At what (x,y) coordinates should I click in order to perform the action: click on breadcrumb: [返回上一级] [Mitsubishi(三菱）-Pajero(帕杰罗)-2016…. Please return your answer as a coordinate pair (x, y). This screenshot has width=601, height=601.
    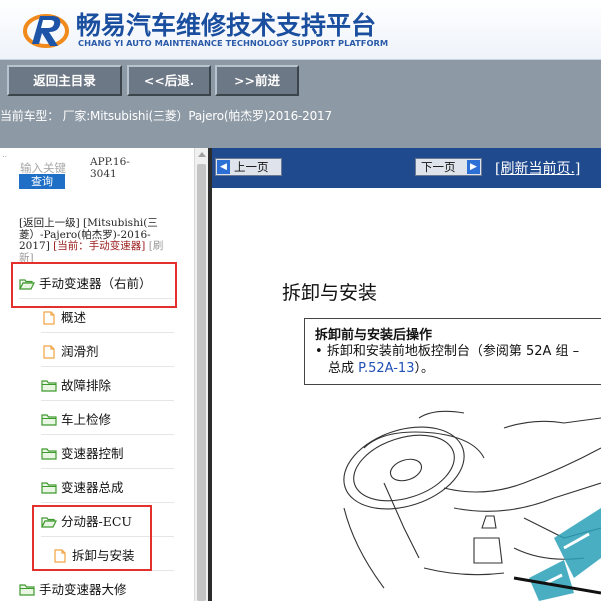
    Looking at the image, I should click on (96, 240).